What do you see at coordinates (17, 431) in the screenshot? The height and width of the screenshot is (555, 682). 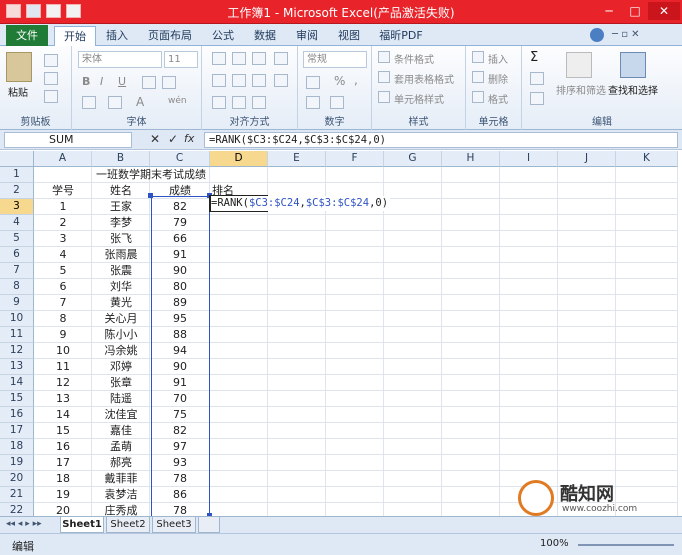 I see `row-header-17: 17` at bounding box center [17, 431].